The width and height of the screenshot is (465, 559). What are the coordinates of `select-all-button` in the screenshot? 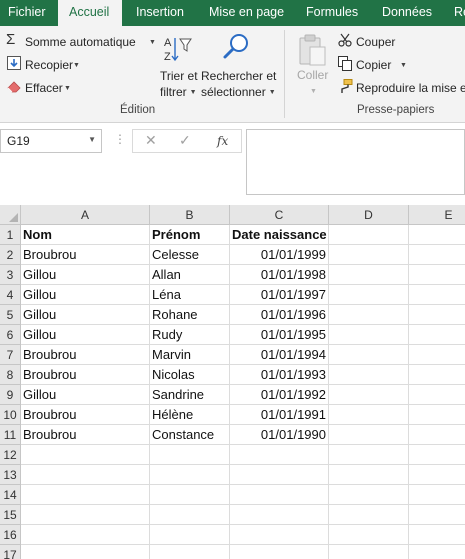 It's located at (10, 215).